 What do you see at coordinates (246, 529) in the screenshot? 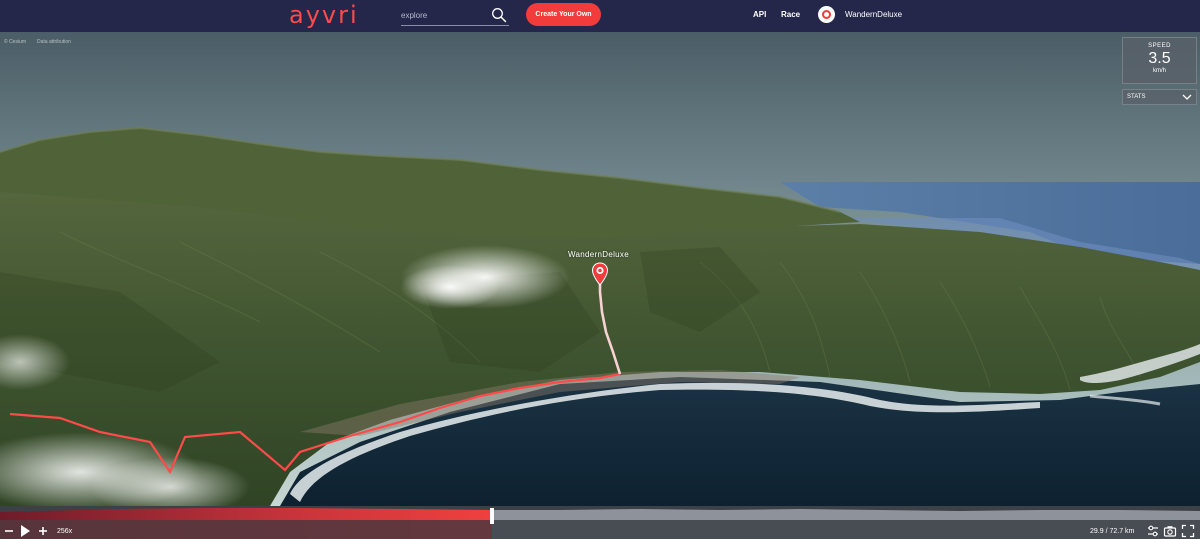
I see `progress-fill` at bounding box center [246, 529].